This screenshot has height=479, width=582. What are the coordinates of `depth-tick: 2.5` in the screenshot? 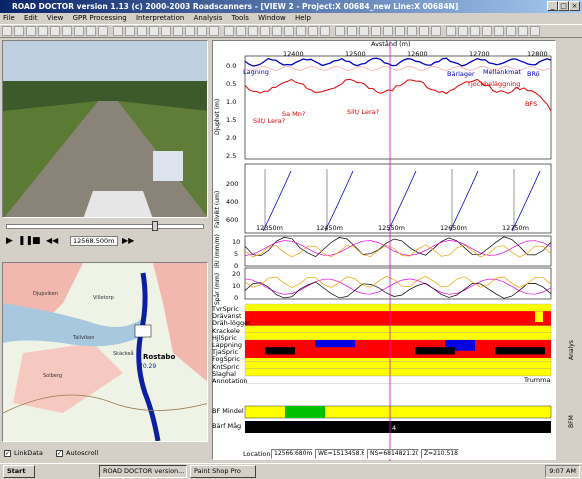 It's located at (231, 156).